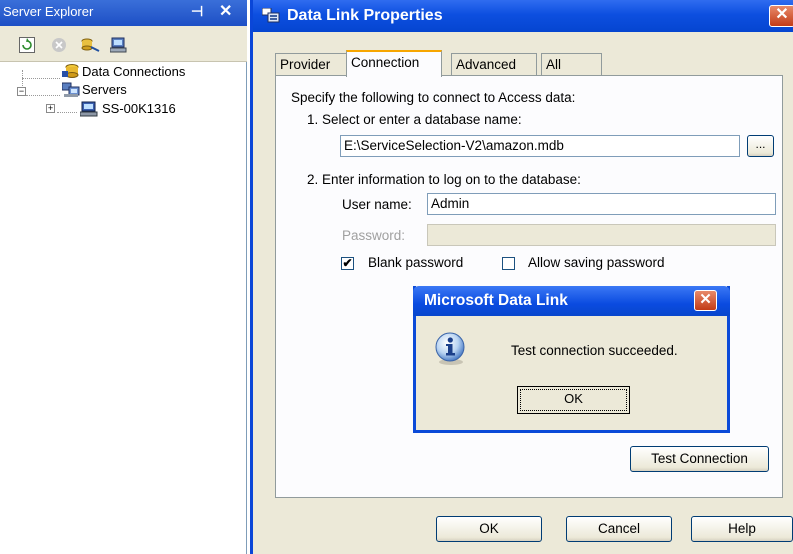  Describe the element at coordinates (601, 235) in the screenshot. I see `password-input` at that location.